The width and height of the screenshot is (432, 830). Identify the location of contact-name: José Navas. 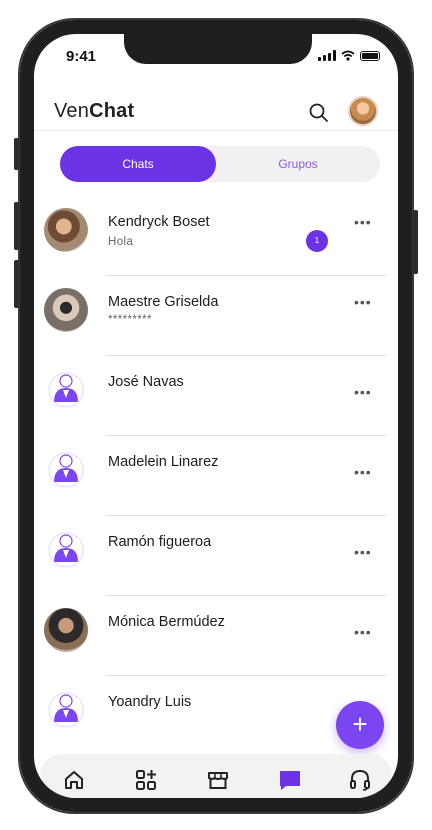
(146, 382).